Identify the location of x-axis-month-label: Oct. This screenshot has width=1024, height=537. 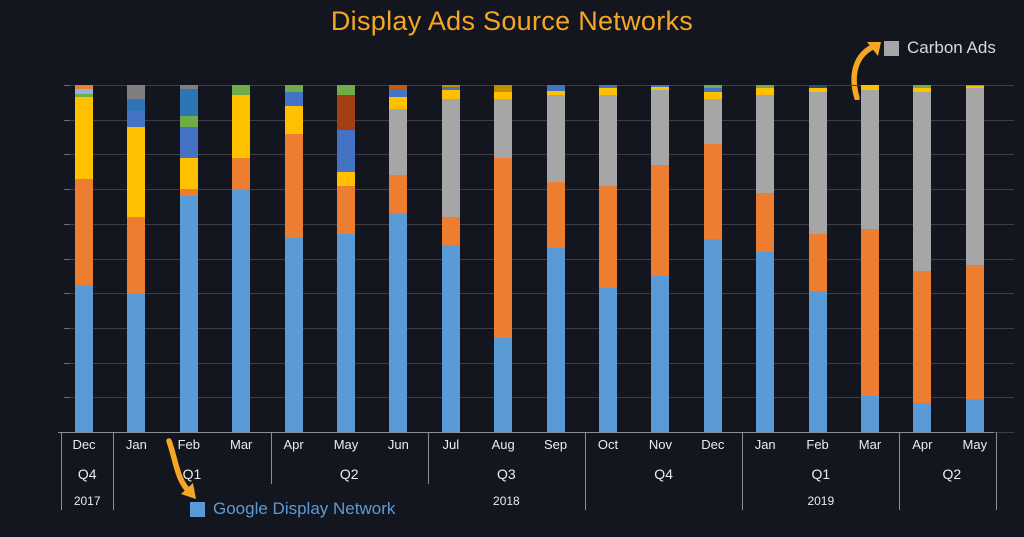
(608, 444).